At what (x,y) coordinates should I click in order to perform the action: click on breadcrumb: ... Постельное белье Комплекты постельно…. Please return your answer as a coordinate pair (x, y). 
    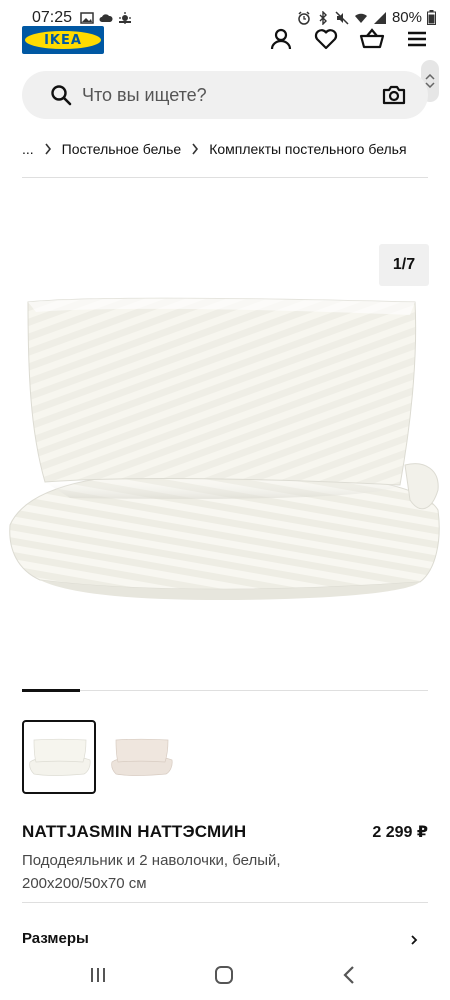
    Looking at the image, I should click on (214, 149).